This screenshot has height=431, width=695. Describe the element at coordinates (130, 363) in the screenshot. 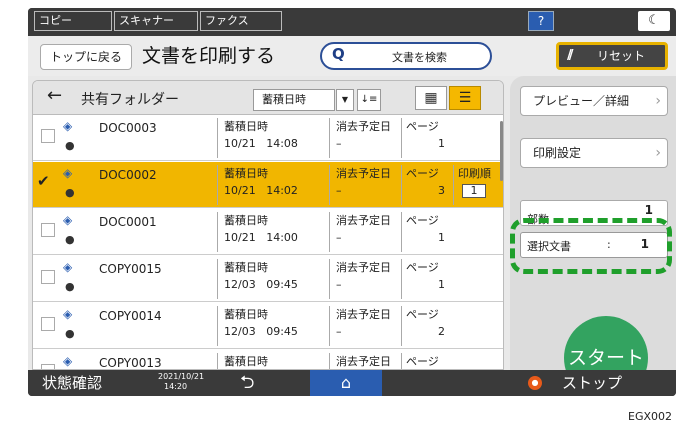

I see `document-name: COPY0013` at that location.